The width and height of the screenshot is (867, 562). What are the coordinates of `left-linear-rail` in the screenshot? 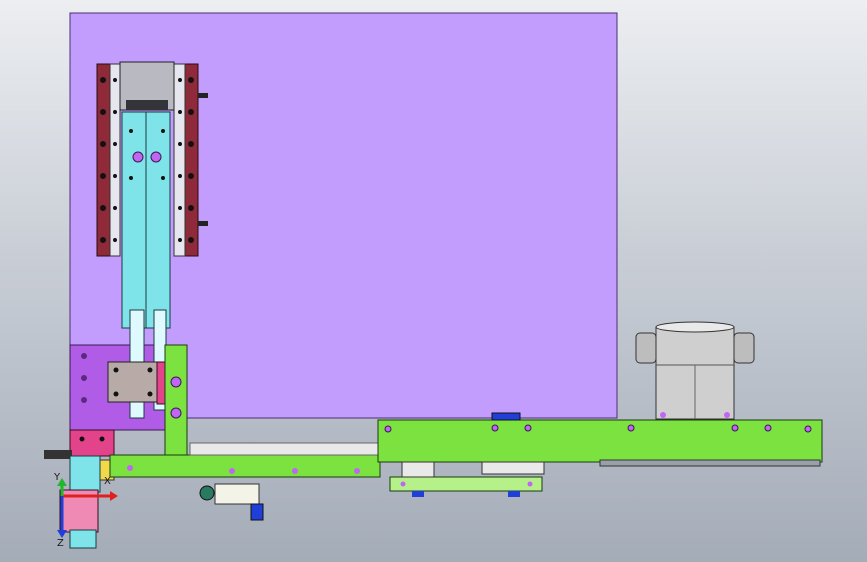 It's located at (103, 160).